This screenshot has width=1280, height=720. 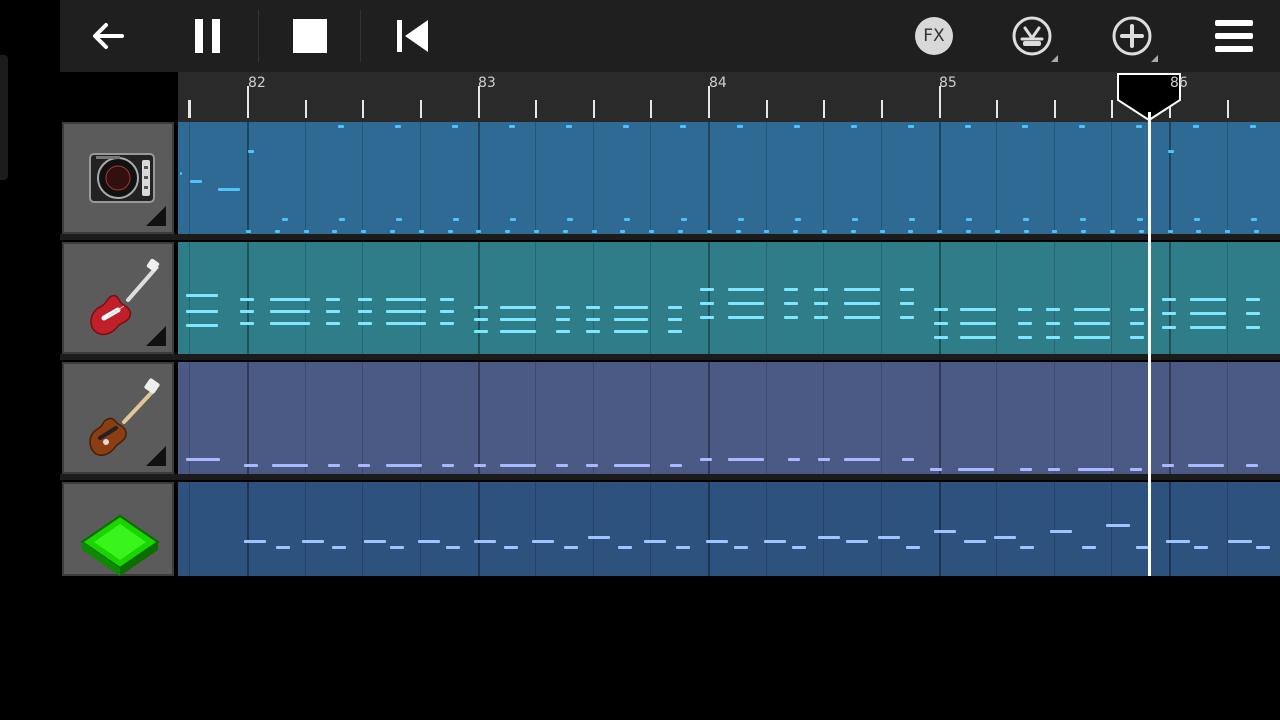 What do you see at coordinates (729, 418) in the screenshot?
I see `bass-lane` at bounding box center [729, 418].